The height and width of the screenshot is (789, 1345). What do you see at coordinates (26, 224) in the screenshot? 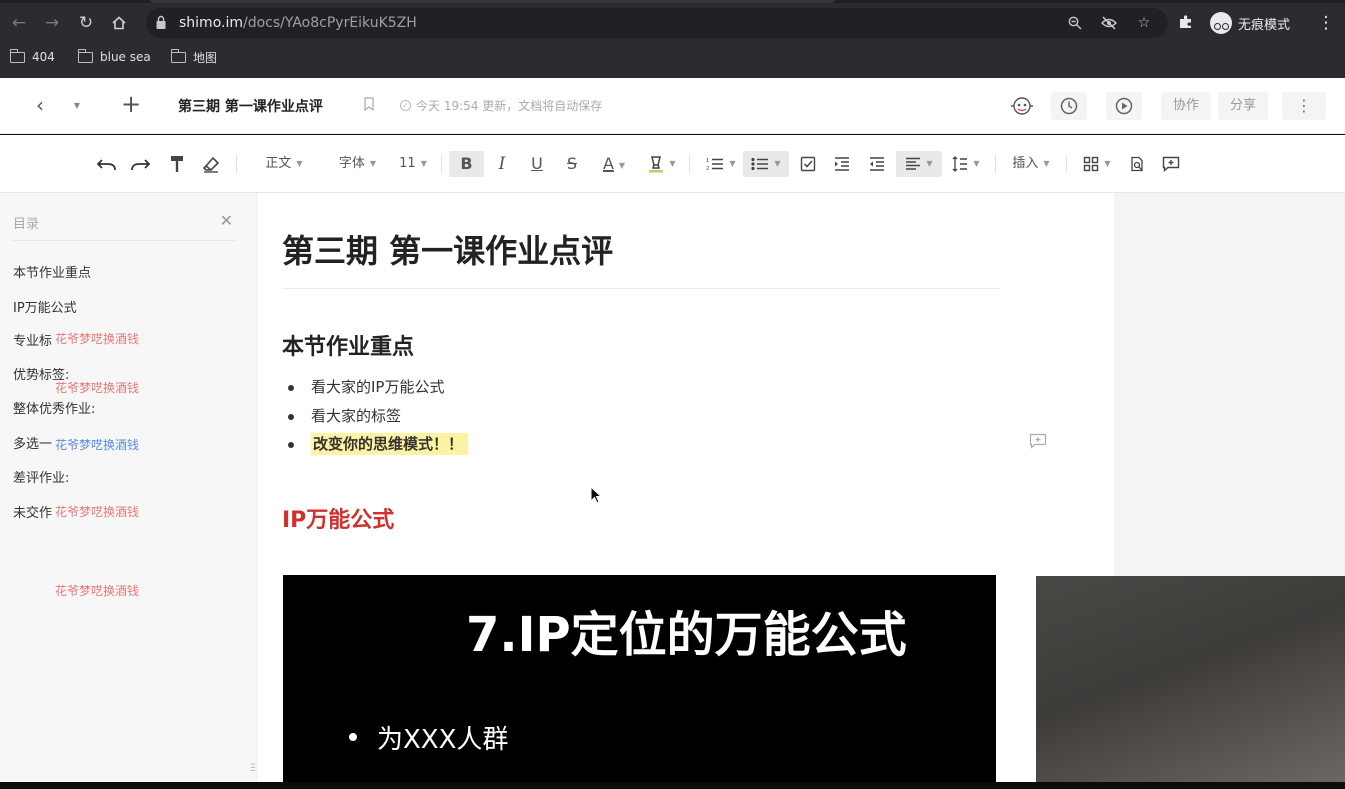
I see `outline-title: 目录` at bounding box center [26, 224].